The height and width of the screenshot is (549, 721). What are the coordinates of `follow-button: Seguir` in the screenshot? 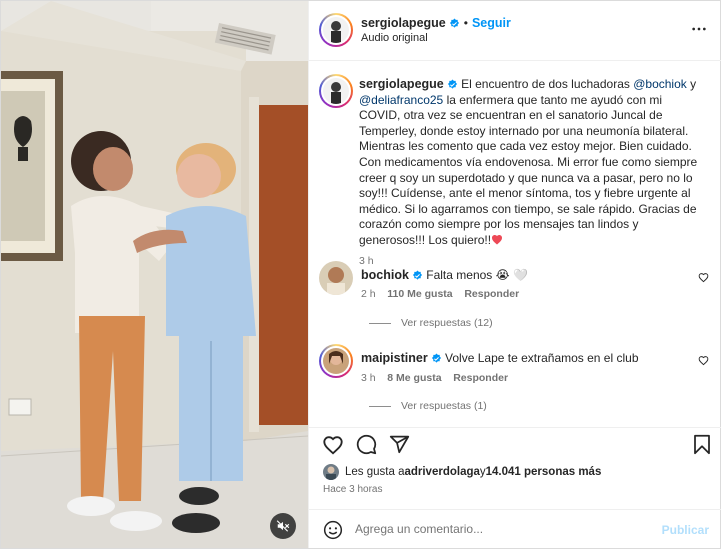 It's located at (491, 23).